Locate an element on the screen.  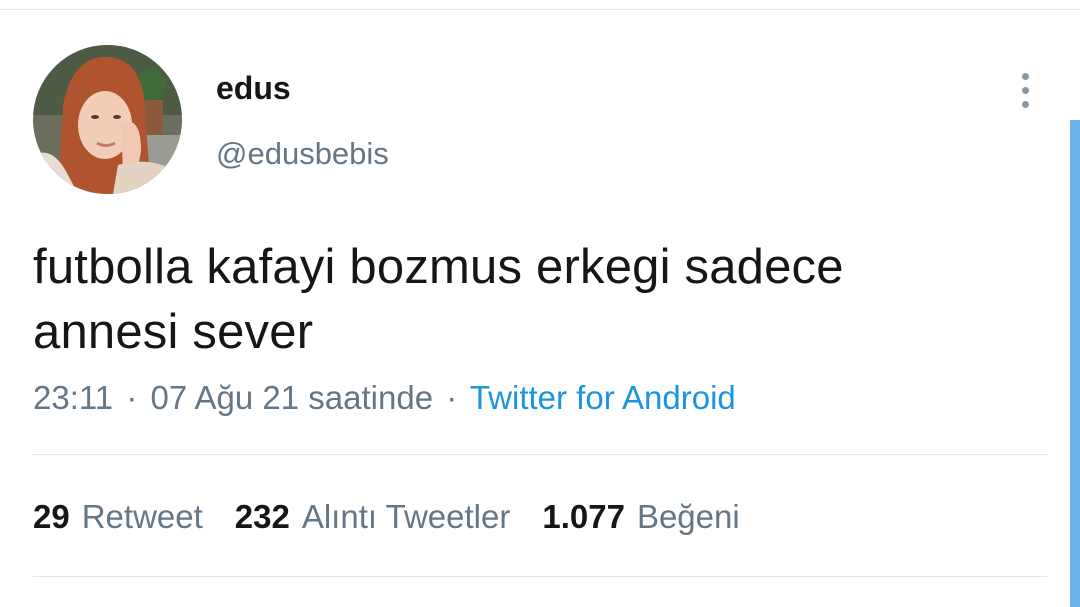
quote-tweets-stat: 232 Alıntı Tweetler is located at coordinates (373, 517).